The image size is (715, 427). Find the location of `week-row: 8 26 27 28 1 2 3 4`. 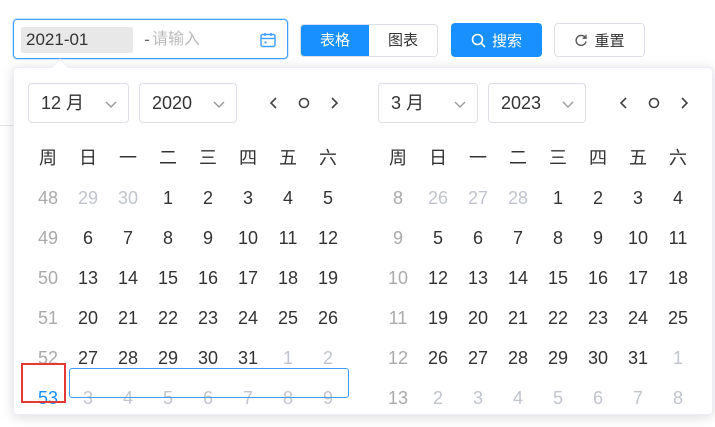

week-row: 8 26 27 28 1 2 3 4 is located at coordinates (538, 198).